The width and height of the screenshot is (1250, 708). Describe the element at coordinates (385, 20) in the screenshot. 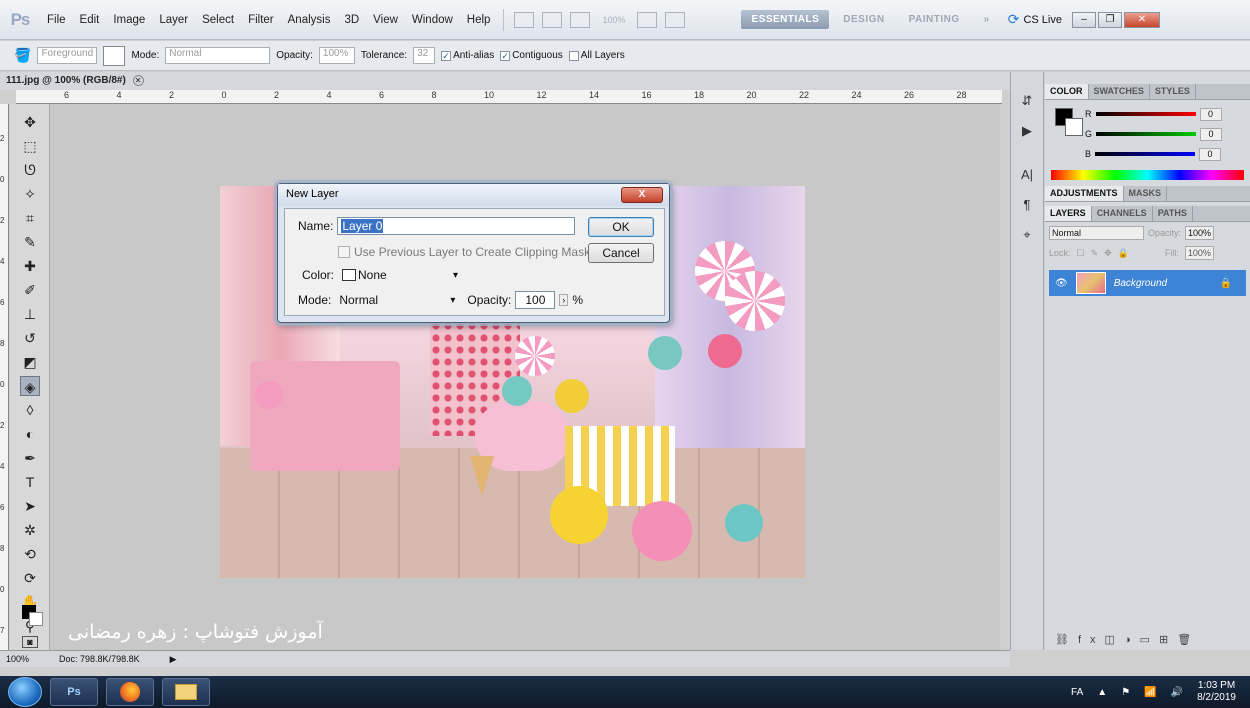

I see `menu-view: View` at that location.